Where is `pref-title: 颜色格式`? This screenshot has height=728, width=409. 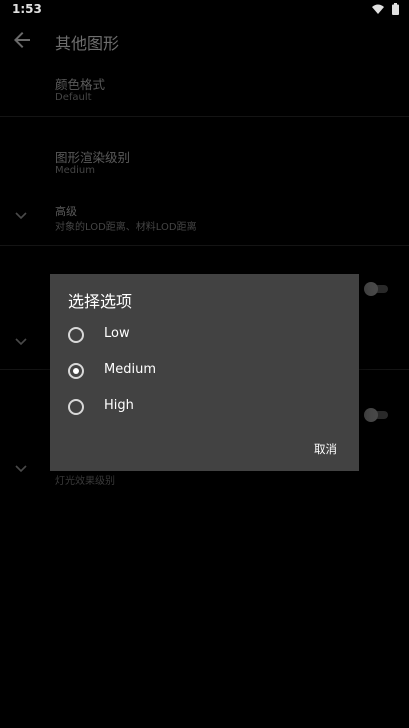
pref-title: 颜色格式 is located at coordinates (80, 84).